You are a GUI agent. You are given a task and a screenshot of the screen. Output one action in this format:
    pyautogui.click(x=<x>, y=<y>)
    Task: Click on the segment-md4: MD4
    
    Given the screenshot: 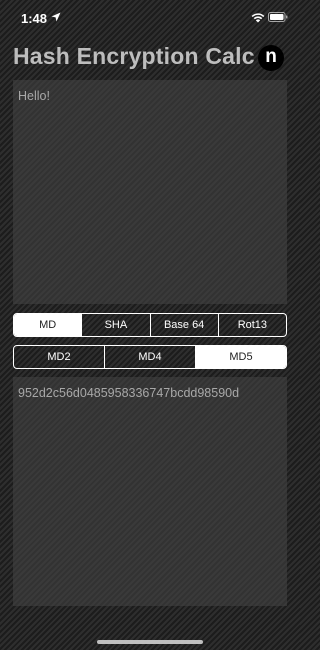 What is the action you would take?
    pyautogui.click(x=150, y=357)
    